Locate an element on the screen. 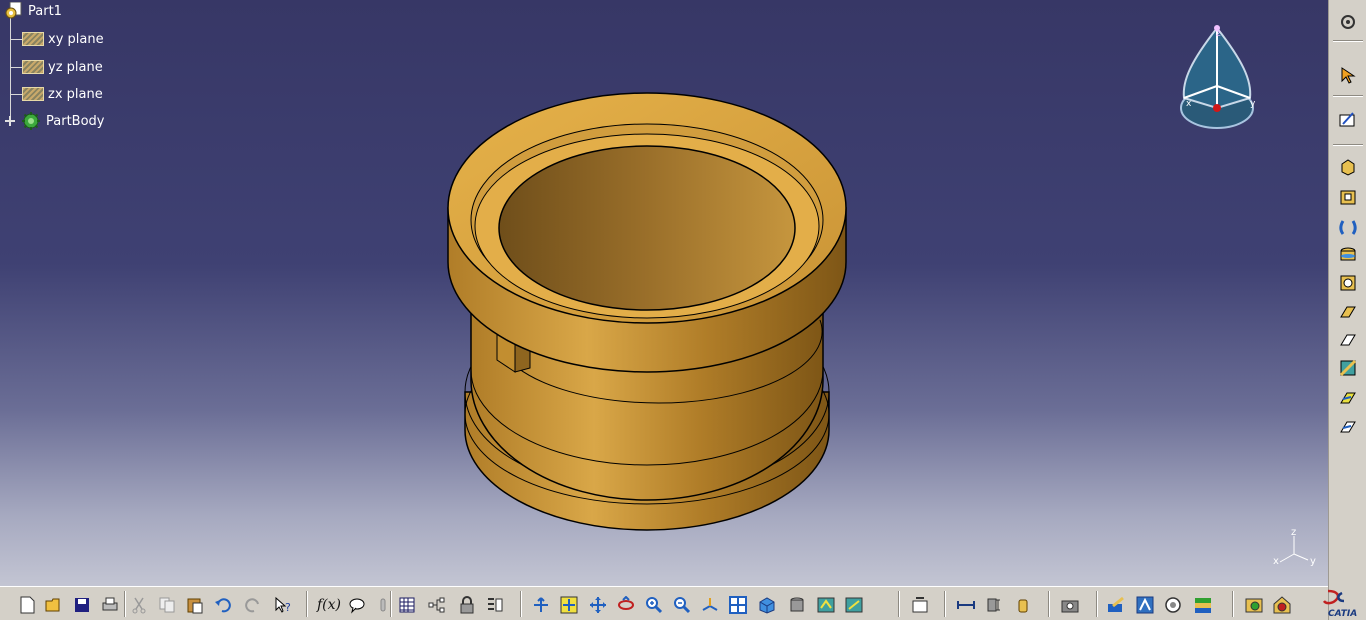 The width and height of the screenshot is (1366, 622). new-button is located at coordinates (27, 605).